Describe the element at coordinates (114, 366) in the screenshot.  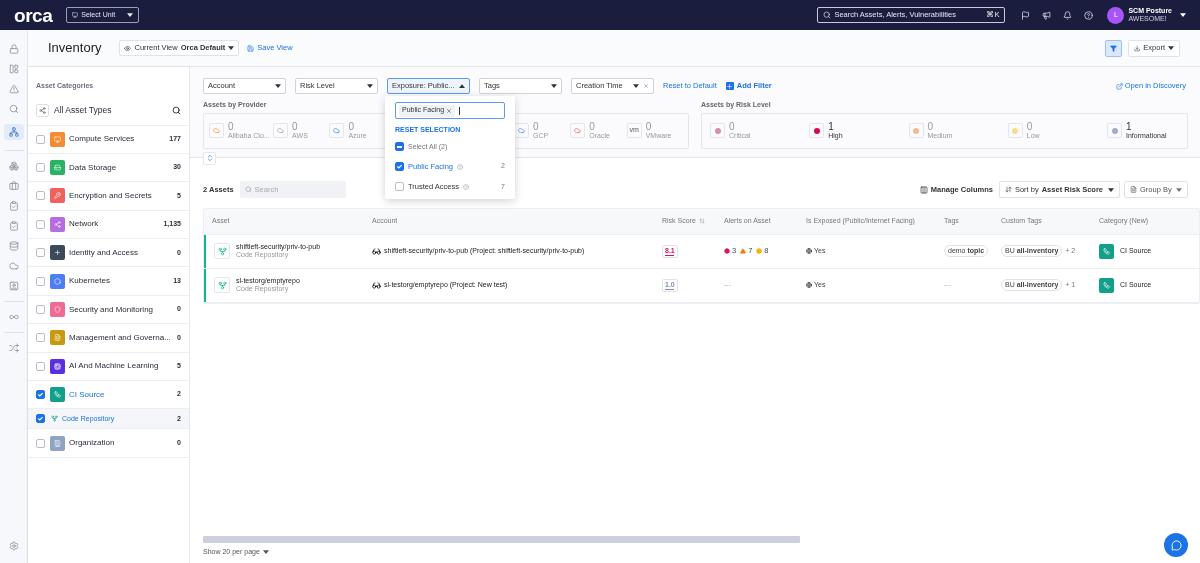
I see `category-name: AI And Machine Learning` at that location.